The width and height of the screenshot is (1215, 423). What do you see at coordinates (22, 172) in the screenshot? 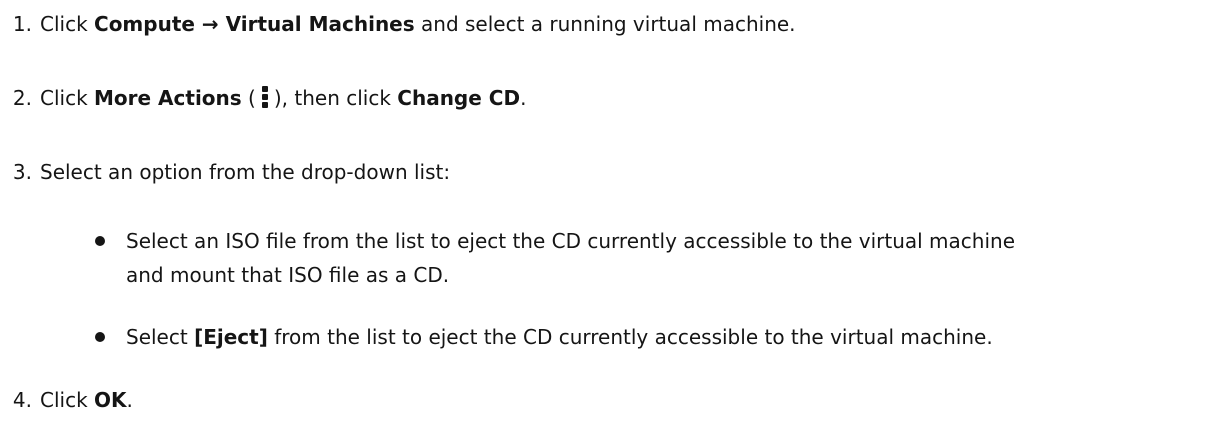
I see `step-number: 3.` at bounding box center [22, 172].